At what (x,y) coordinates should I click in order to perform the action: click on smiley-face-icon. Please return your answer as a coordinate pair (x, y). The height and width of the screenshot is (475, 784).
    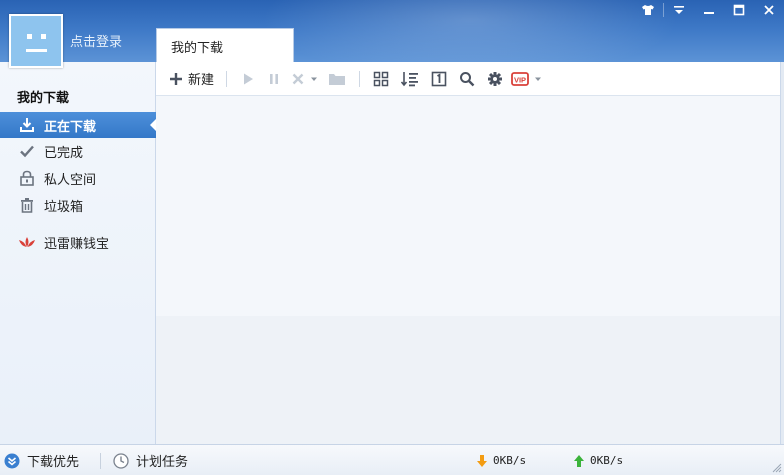
    Looking at the image, I should click on (36, 43).